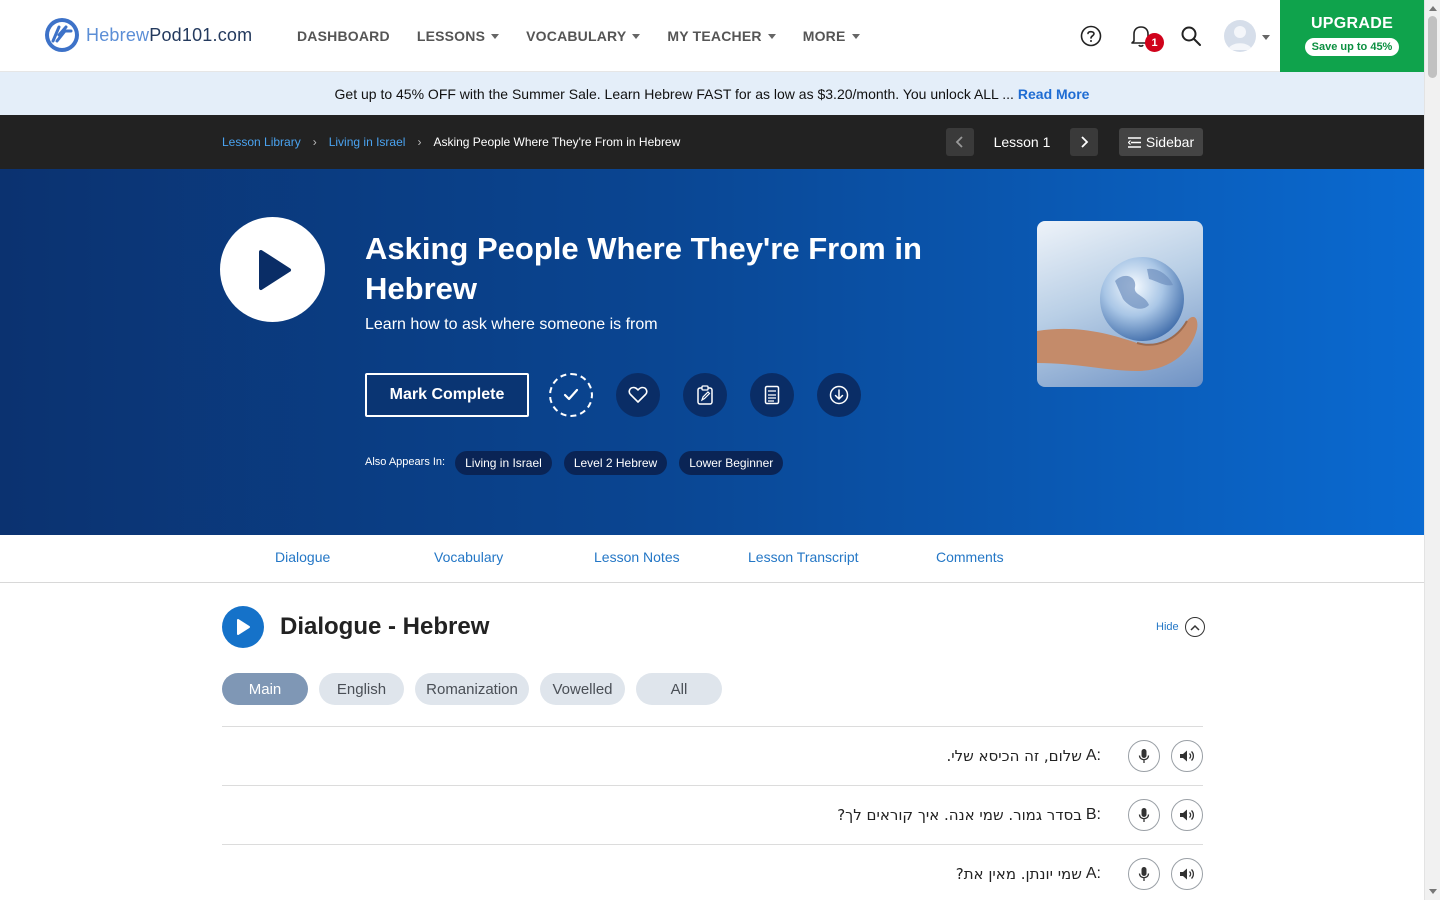  What do you see at coordinates (824, 36) in the screenshot?
I see `nav-more-label: MORE` at bounding box center [824, 36].